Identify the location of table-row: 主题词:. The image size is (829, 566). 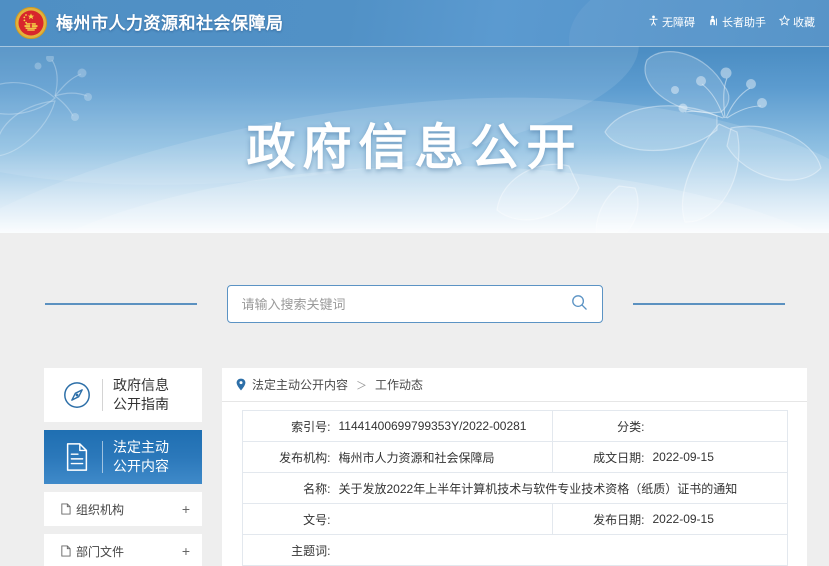
(514, 550).